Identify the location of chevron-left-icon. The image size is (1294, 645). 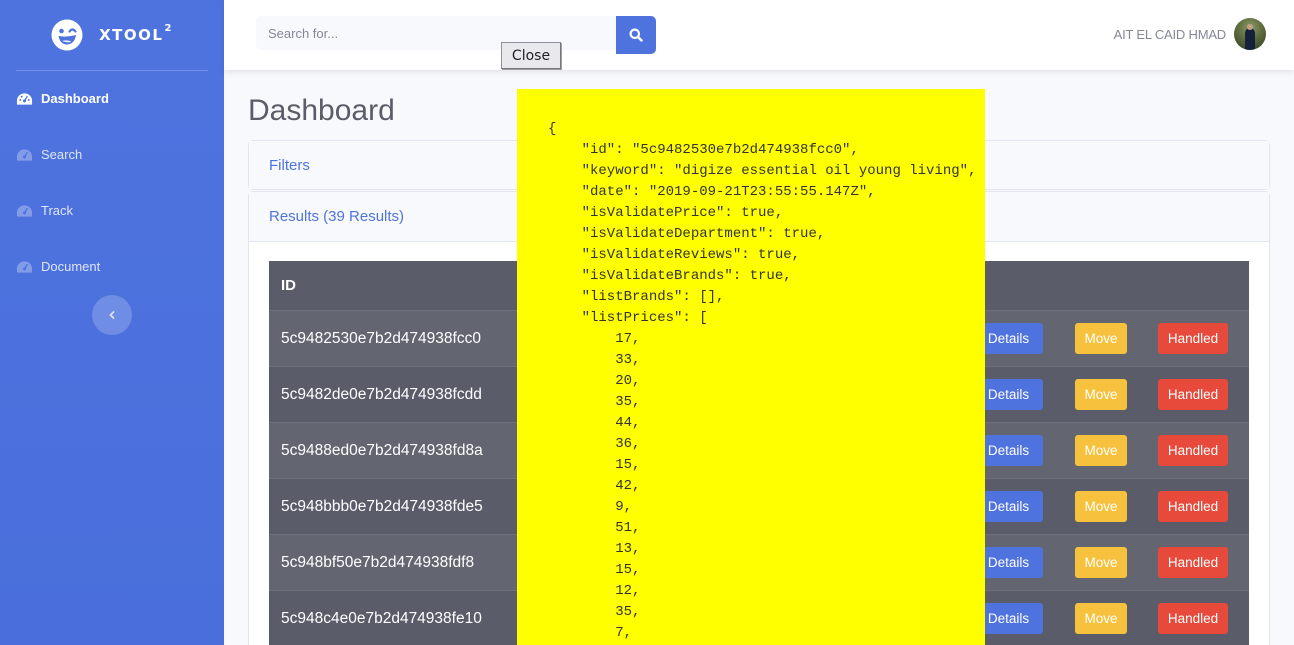
(112, 315).